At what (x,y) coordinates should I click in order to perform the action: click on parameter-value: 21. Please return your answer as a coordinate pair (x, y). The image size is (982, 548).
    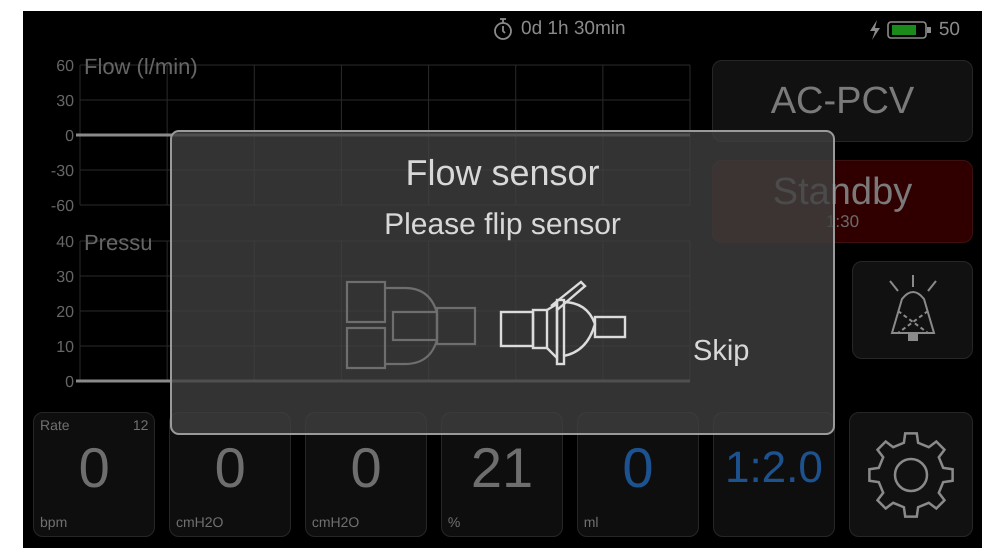
    Looking at the image, I should click on (502, 468).